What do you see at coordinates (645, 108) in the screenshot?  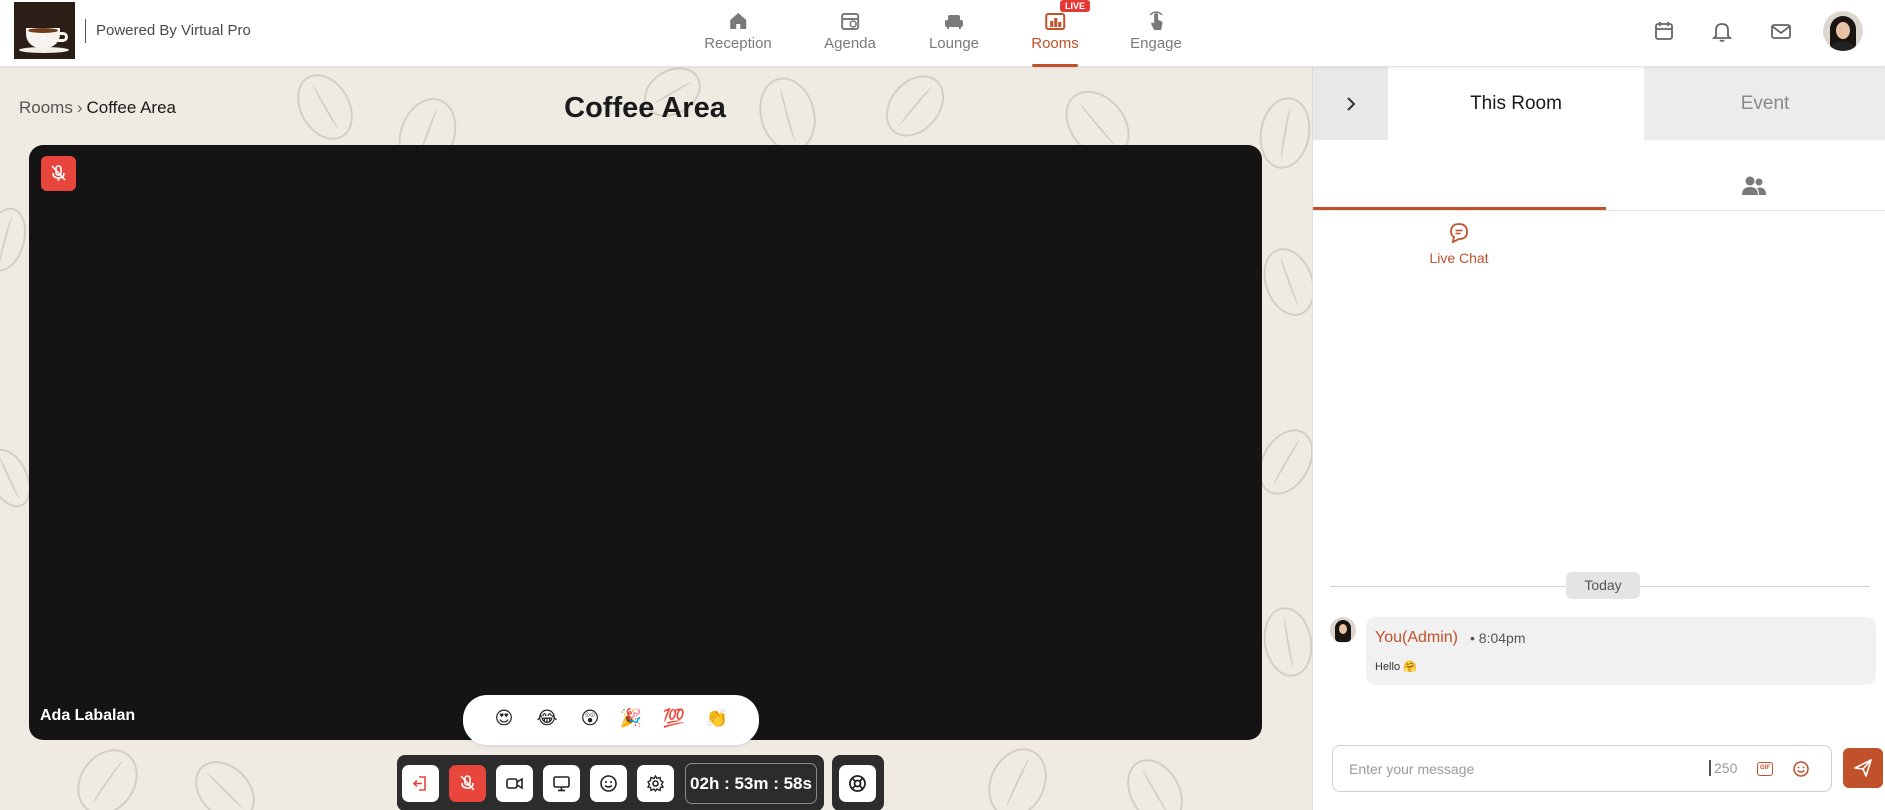 I see `page-title: Coffee Area` at bounding box center [645, 108].